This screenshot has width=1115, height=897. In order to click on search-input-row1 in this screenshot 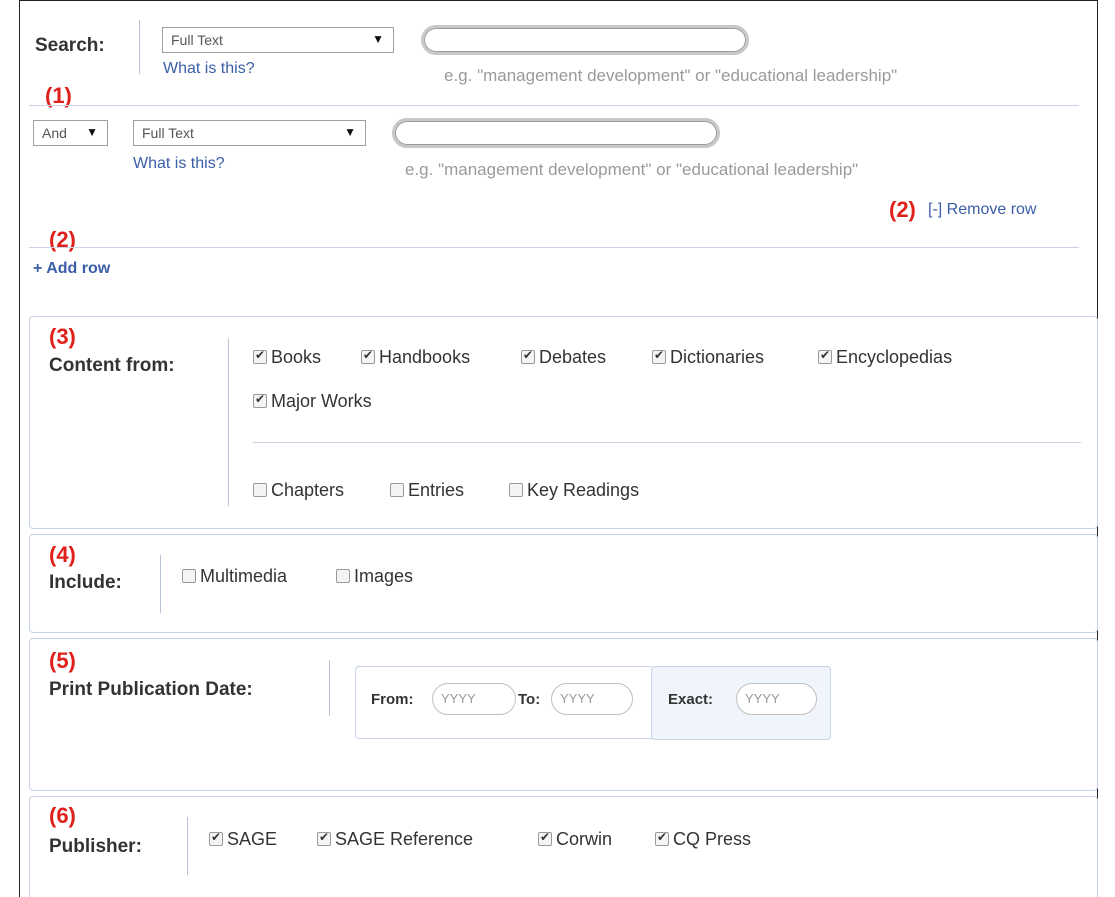, I will do `click(585, 40)`.